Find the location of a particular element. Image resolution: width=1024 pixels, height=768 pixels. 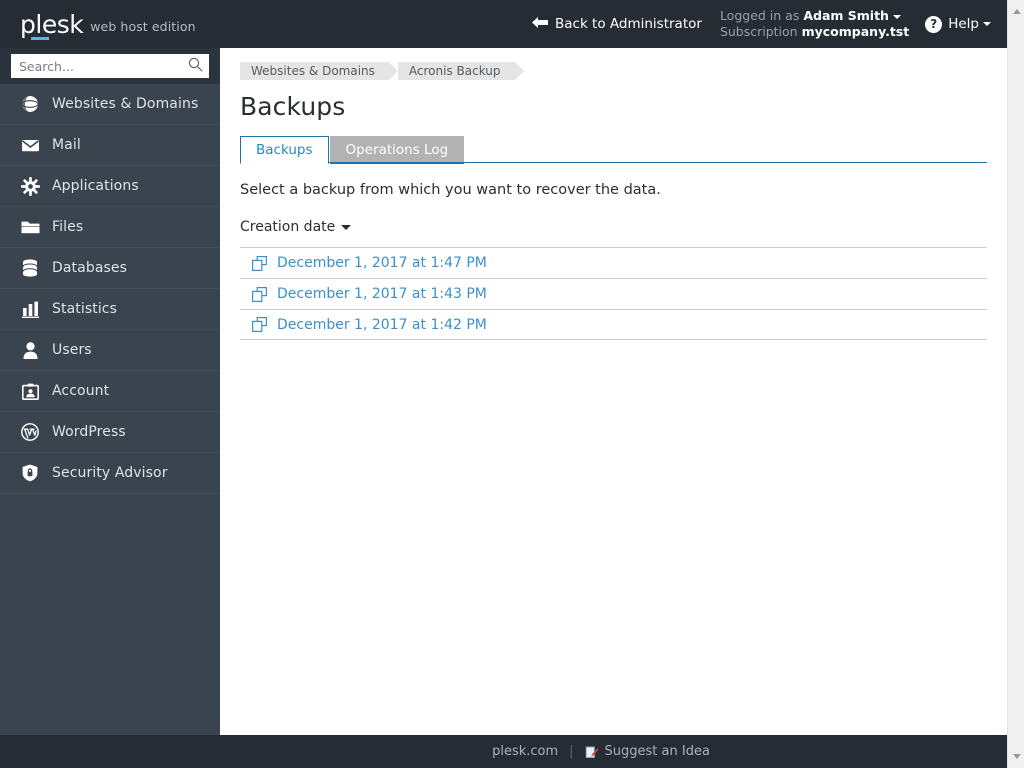

logo-text: plesk is located at coordinates (52, 24).